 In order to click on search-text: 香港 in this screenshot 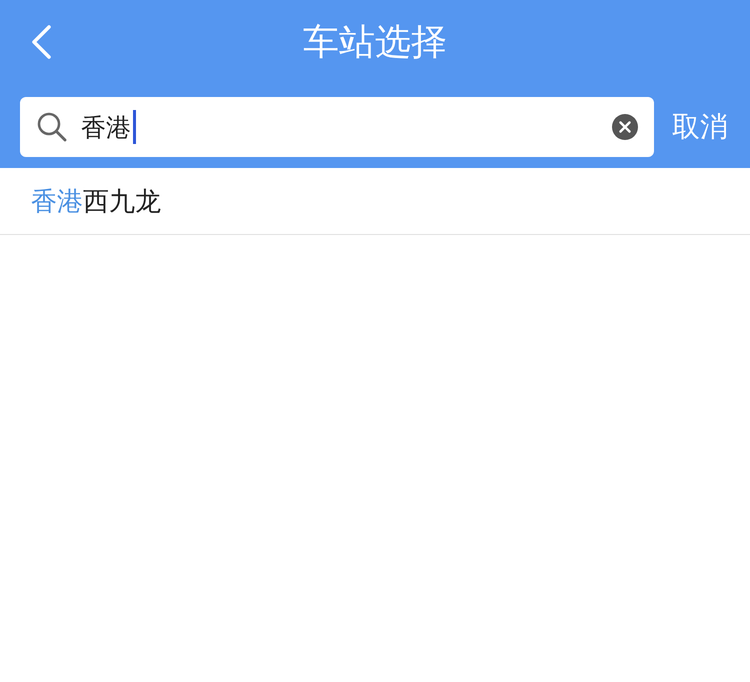, I will do `click(106, 128)`.